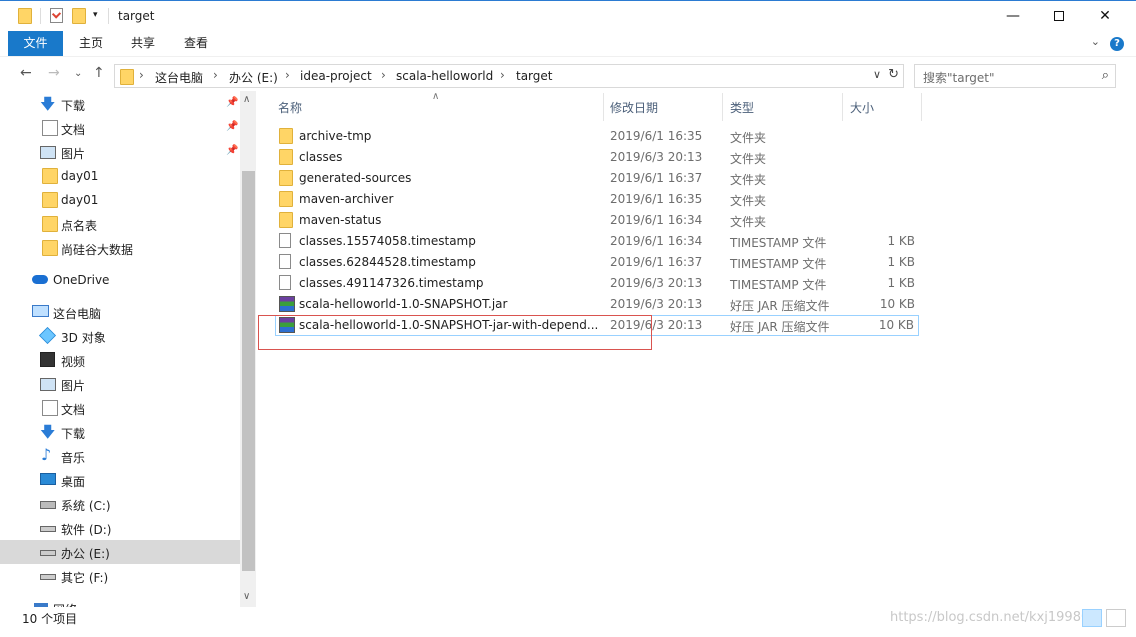  Describe the element at coordinates (78, 73) in the screenshot. I see `recent-locations-icon: ⌄` at that location.